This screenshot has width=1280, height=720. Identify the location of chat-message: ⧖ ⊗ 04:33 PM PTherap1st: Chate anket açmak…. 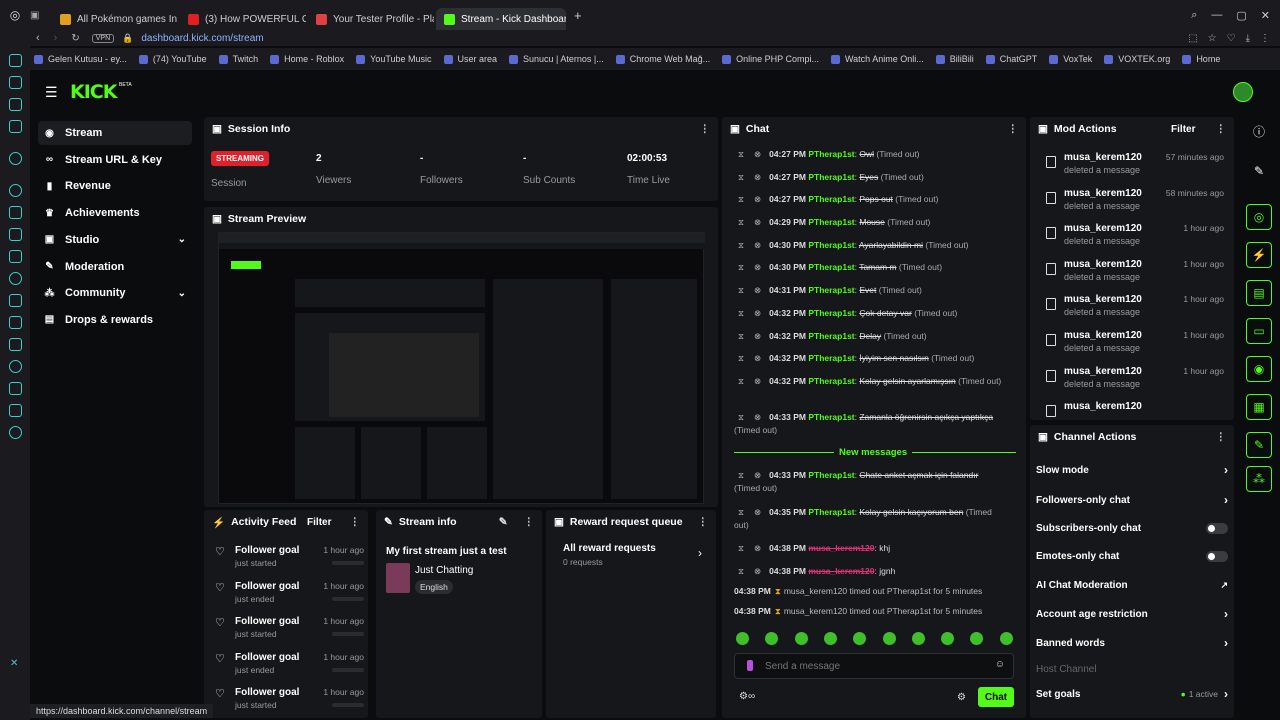
(869, 482).